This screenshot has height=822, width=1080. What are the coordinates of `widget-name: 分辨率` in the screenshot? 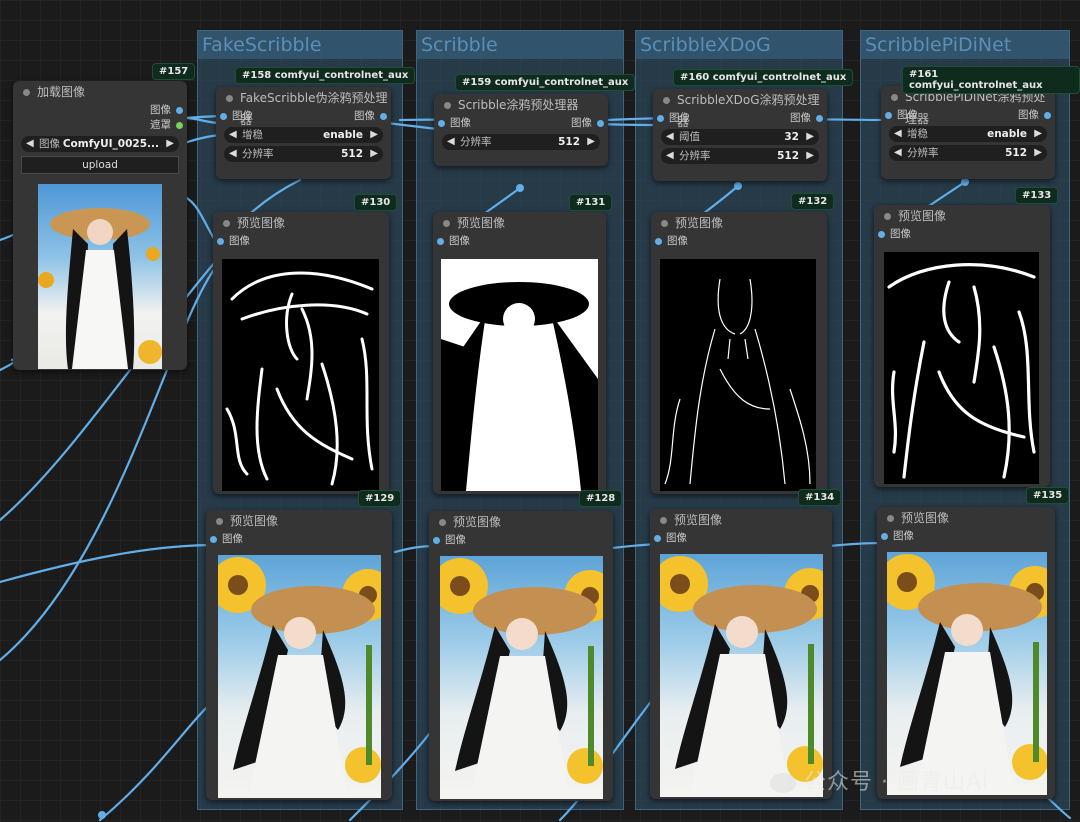 It's located at (476, 142).